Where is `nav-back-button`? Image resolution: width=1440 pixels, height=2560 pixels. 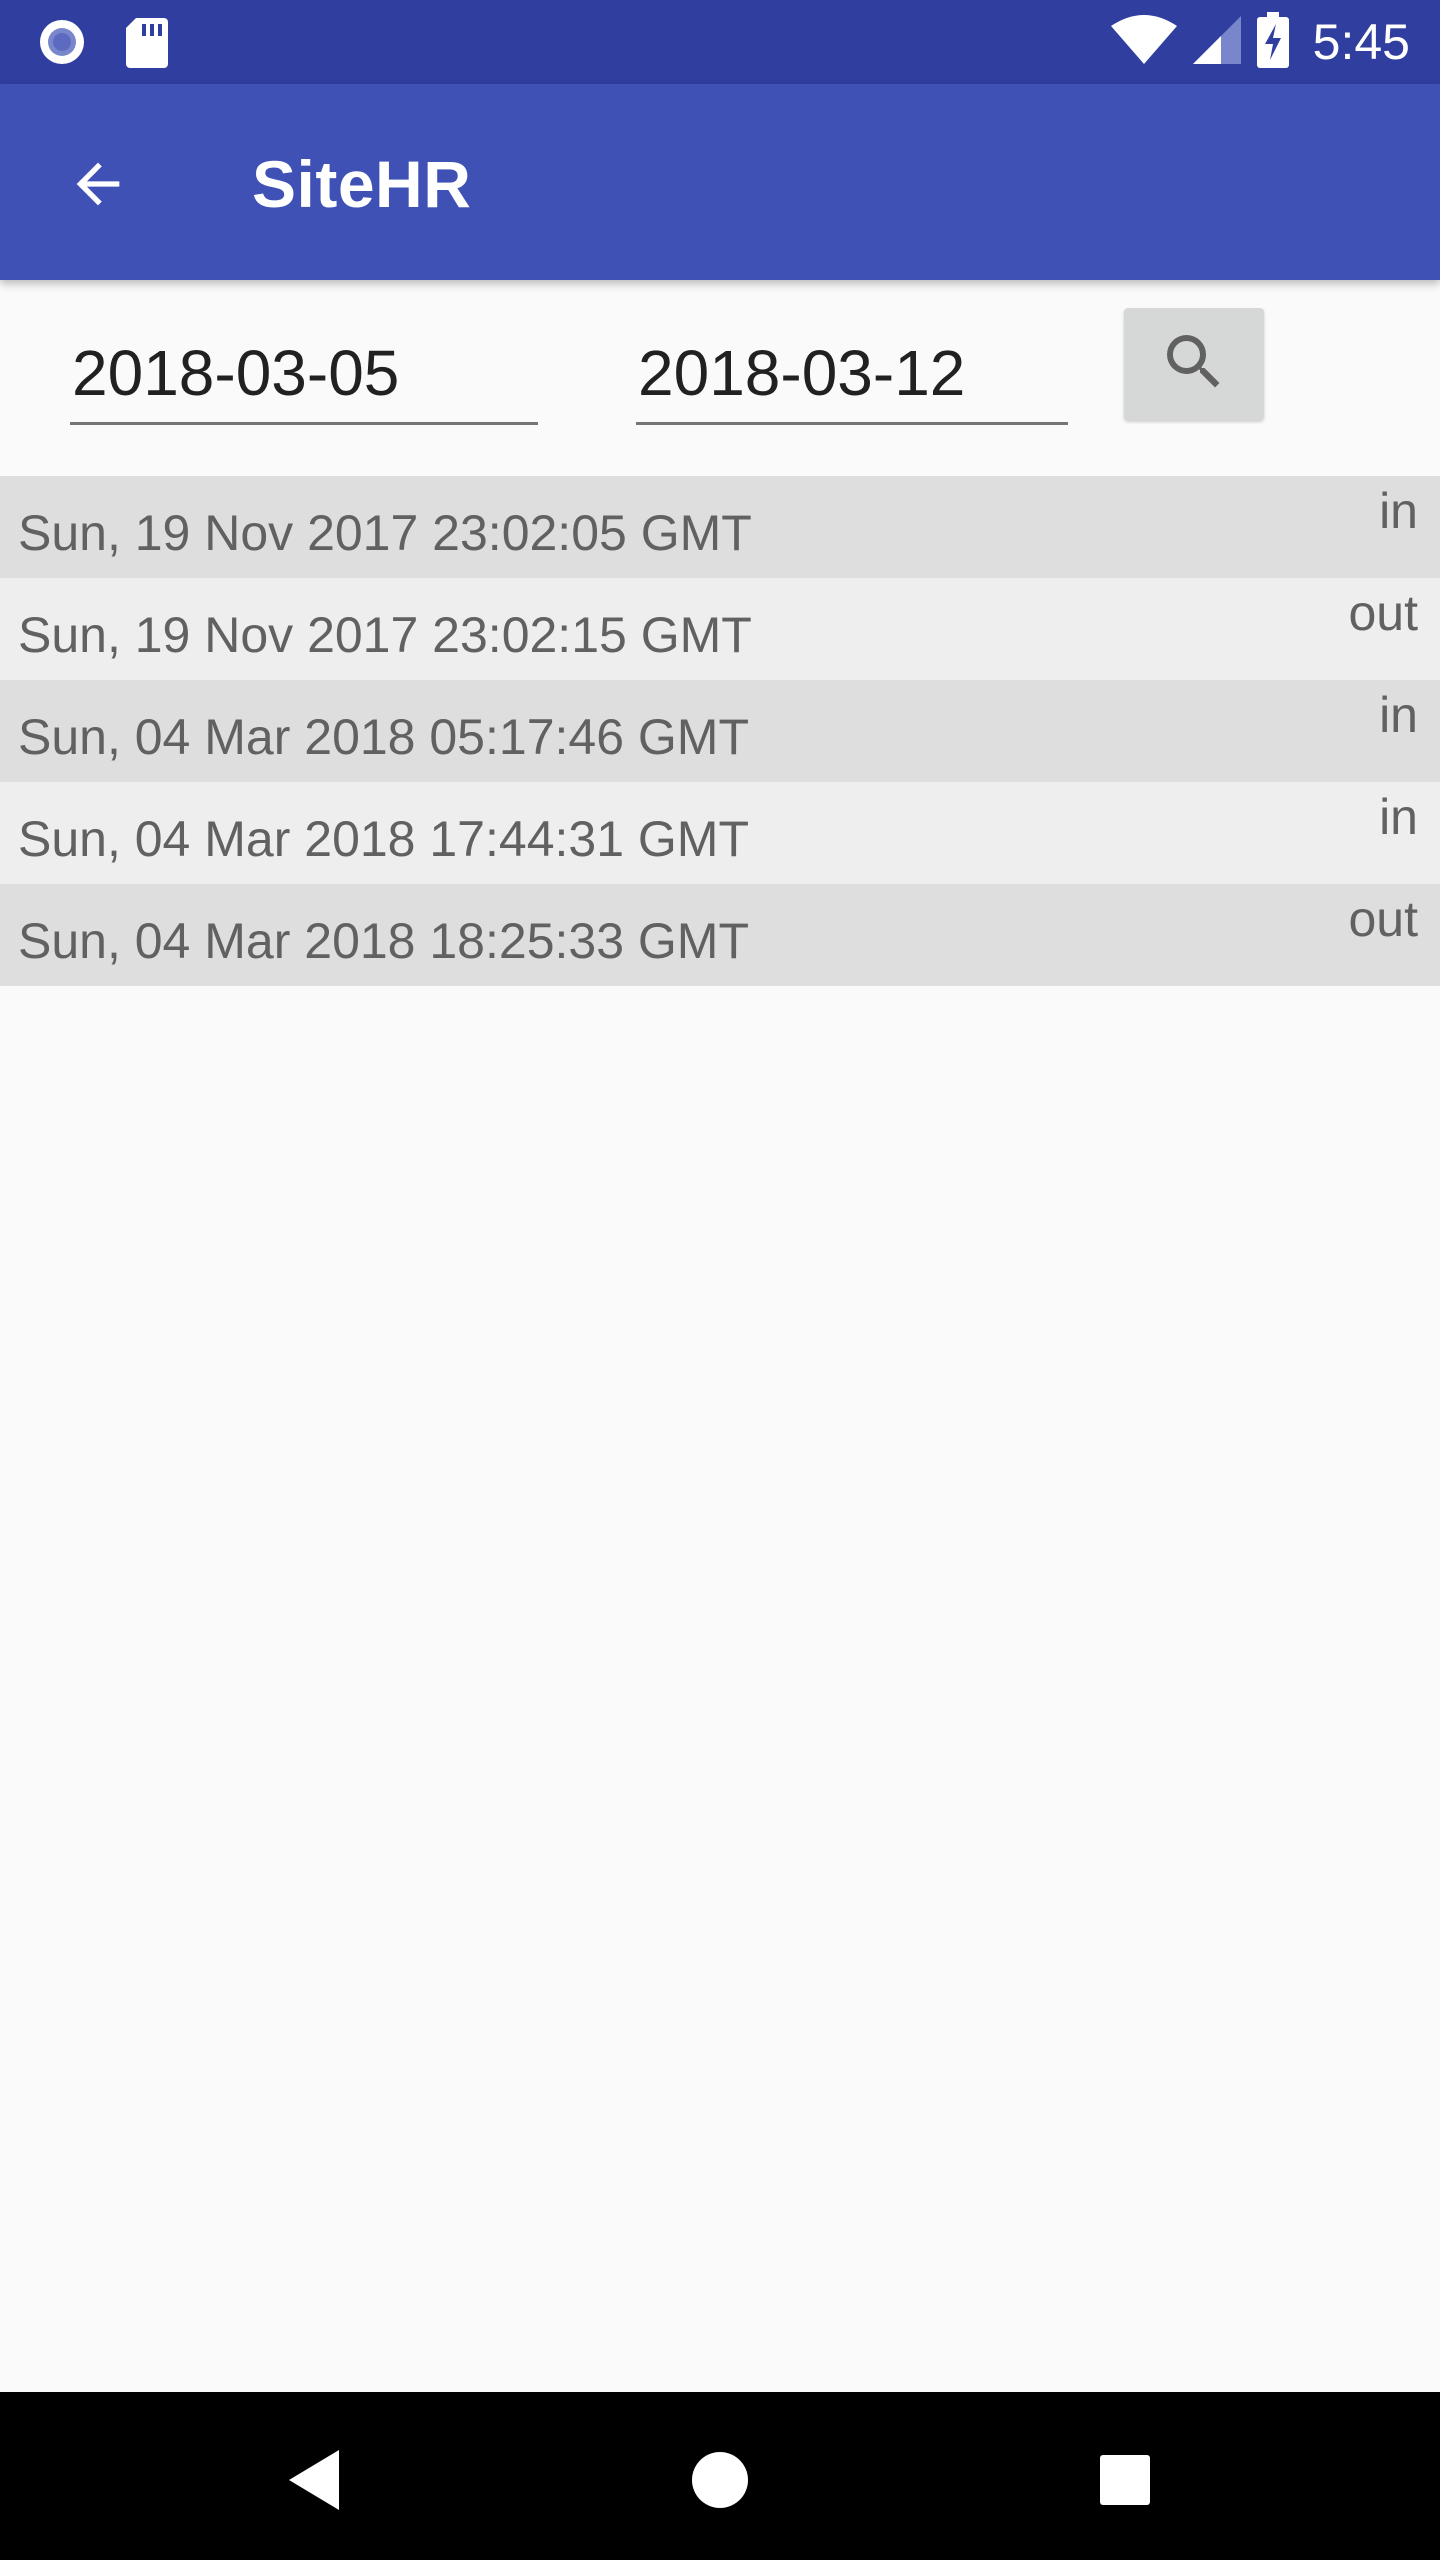
nav-back-button is located at coordinates (315, 2482).